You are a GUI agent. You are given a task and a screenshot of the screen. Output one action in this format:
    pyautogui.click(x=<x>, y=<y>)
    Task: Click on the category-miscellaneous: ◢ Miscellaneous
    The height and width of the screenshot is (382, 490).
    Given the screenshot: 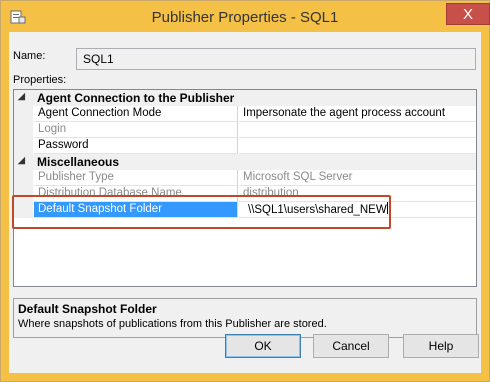 What is the action you would take?
    pyautogui.click(x=245, y=162)
    